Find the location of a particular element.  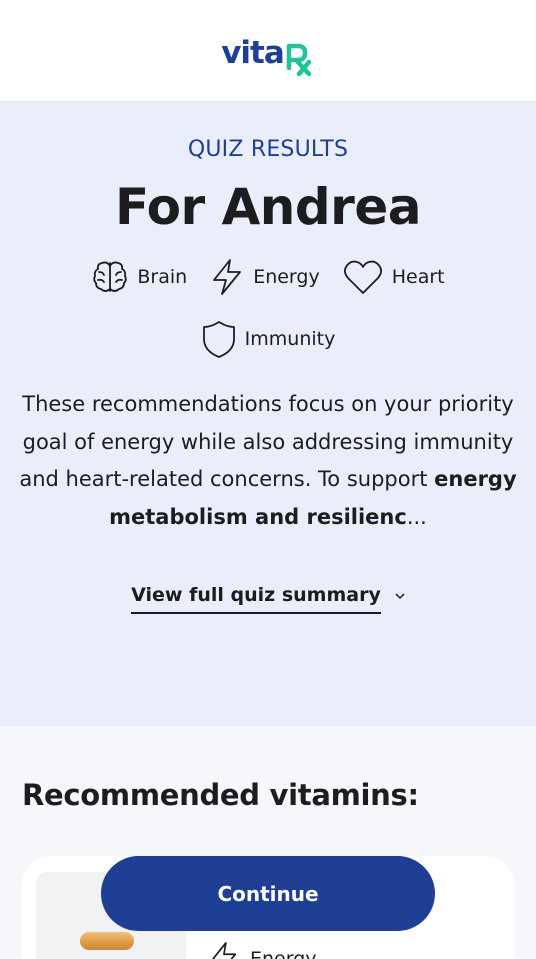

goal-label: Heart is located at coordinates (418, 277).